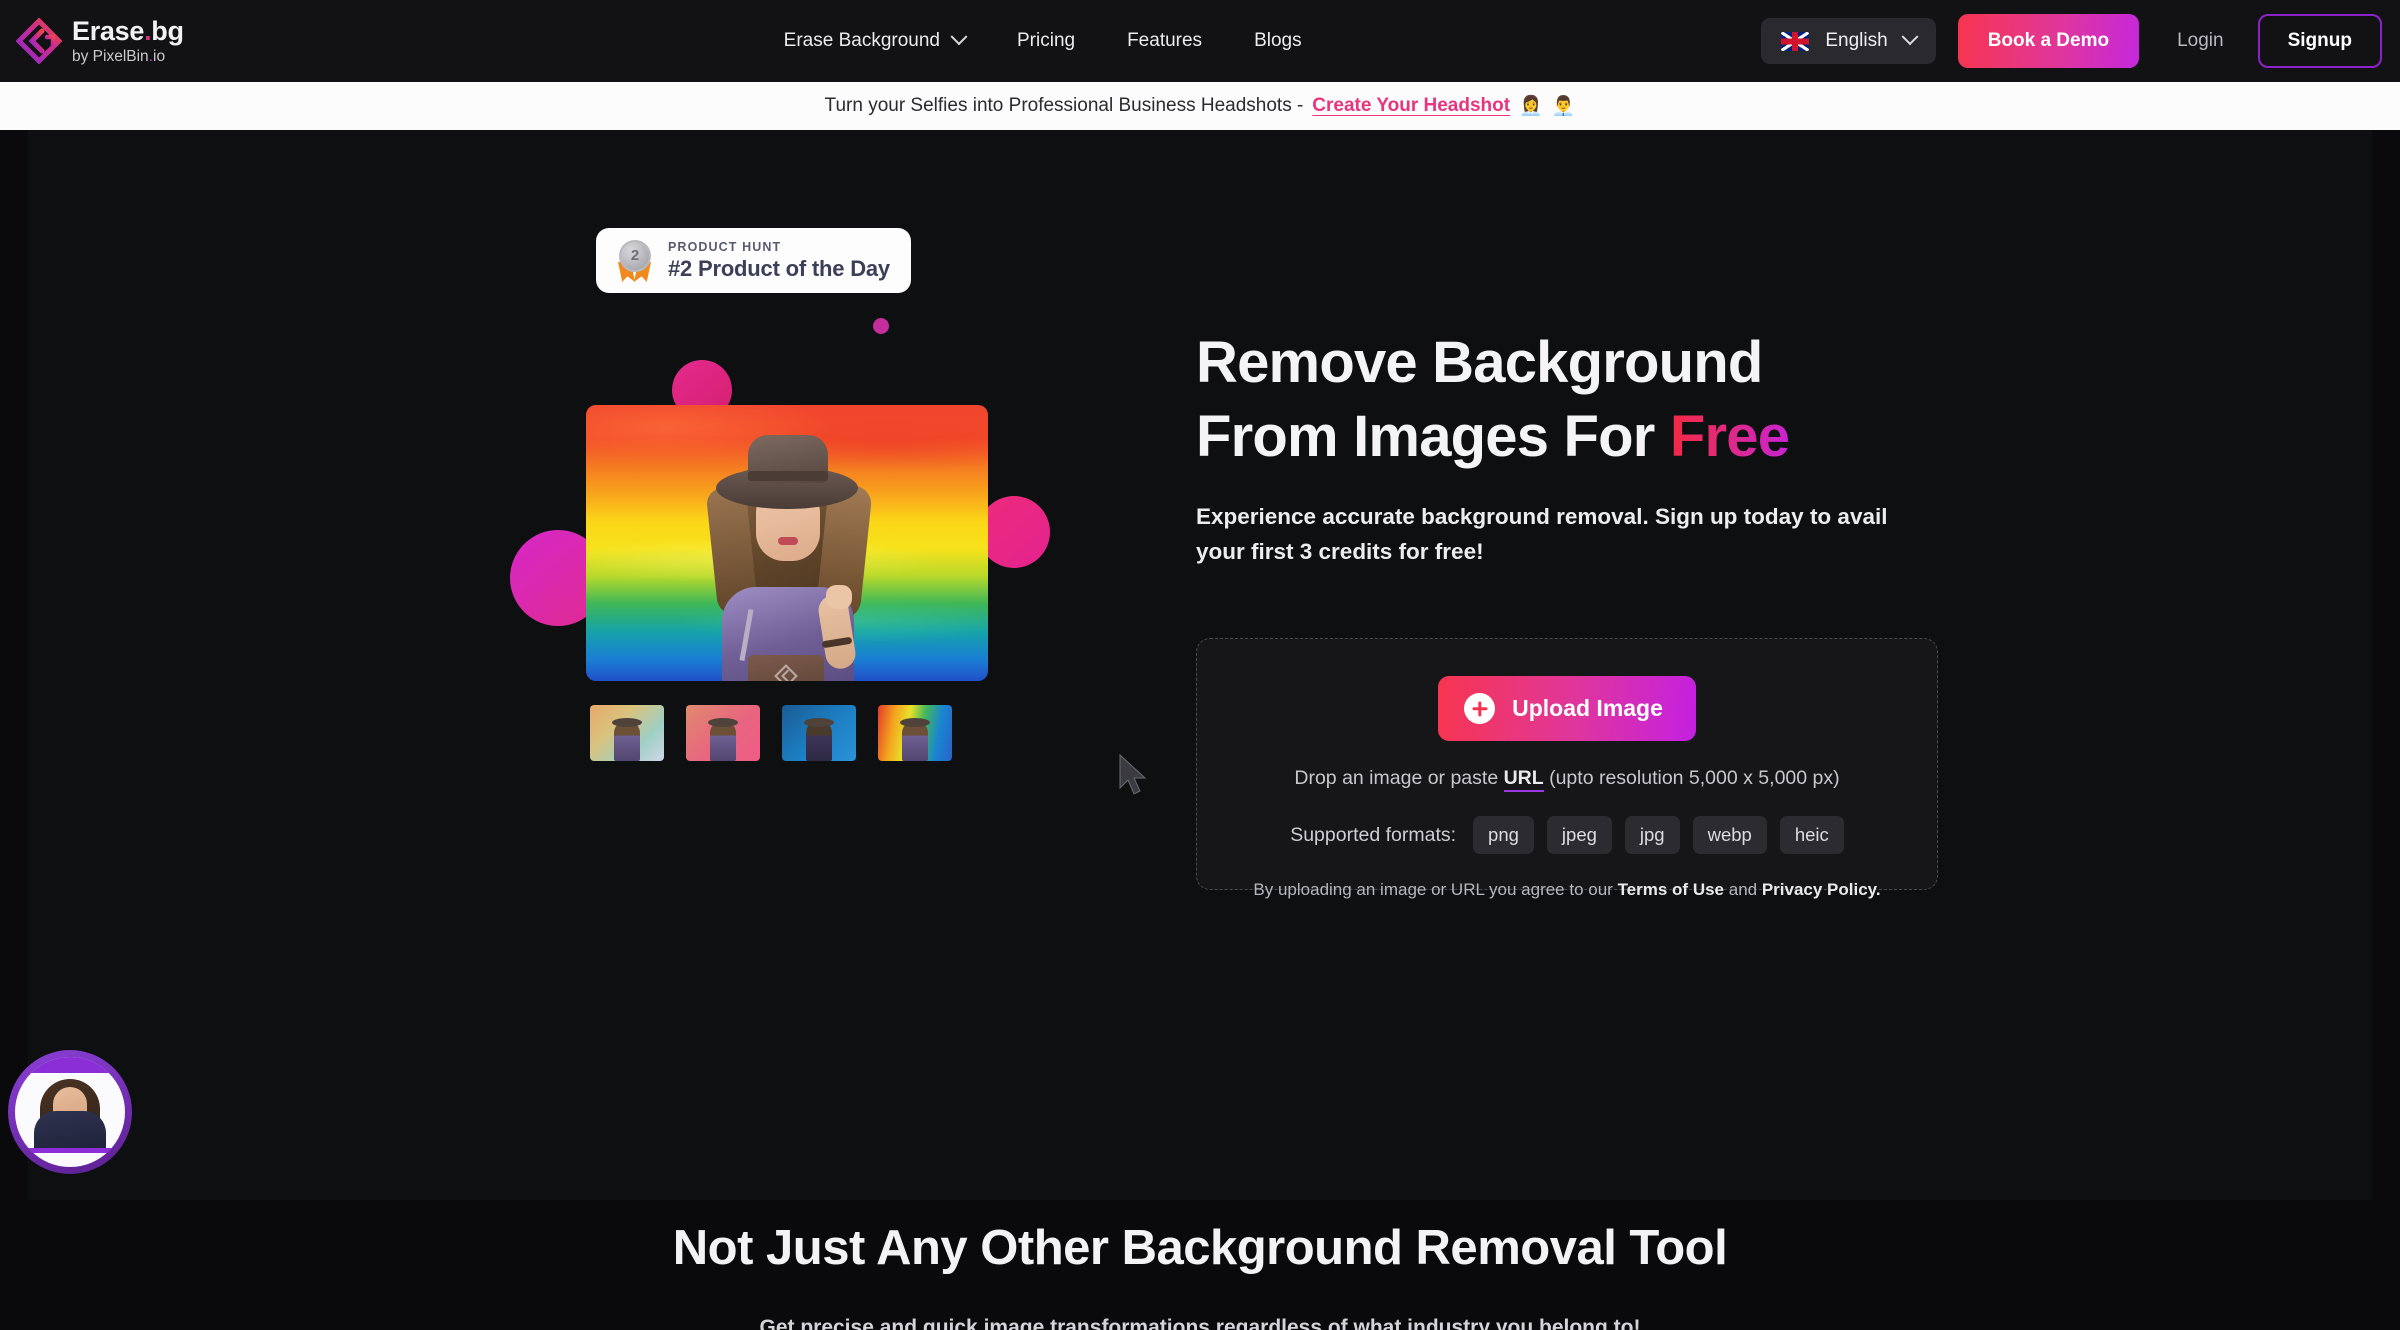 Image resolution: width=2400 pixels, height=1330 pixels. Describe the element at coordinates (881, 326) in the screenshot. I see `decorative-dot` at that location.